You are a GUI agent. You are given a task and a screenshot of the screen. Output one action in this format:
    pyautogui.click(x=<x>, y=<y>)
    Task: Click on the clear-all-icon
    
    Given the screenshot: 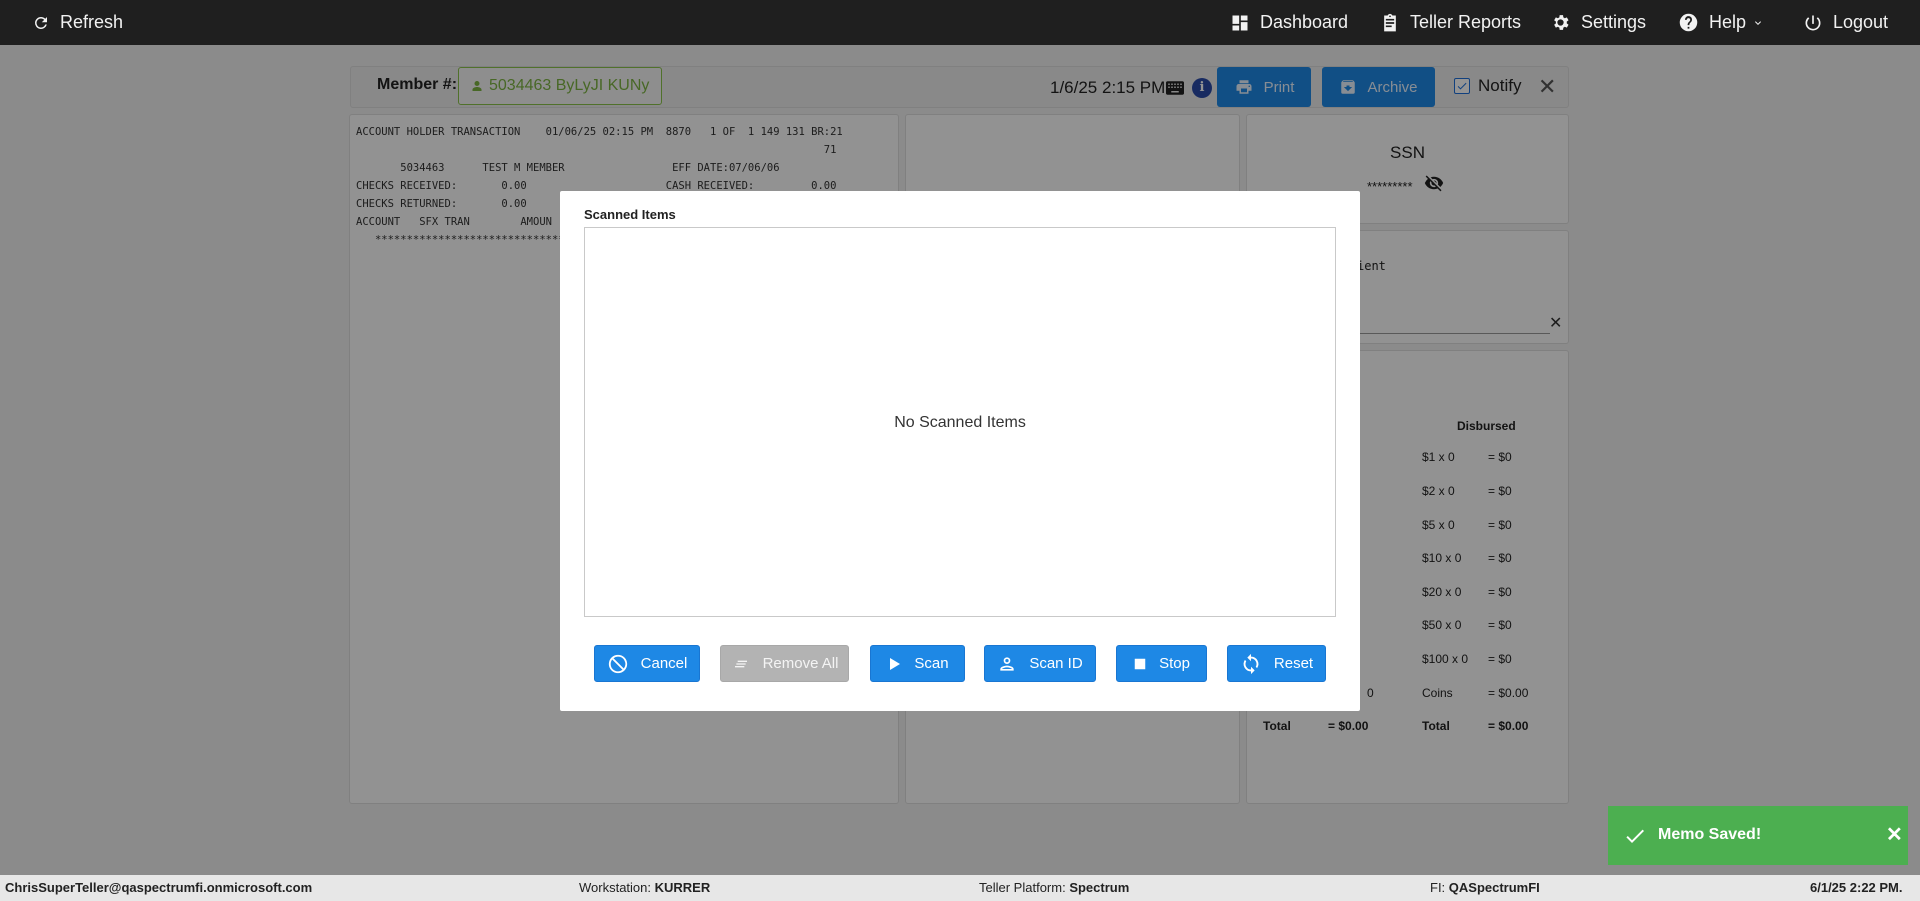 What is the action you would take?
    pyautogui.click(x=740, y=663)
    